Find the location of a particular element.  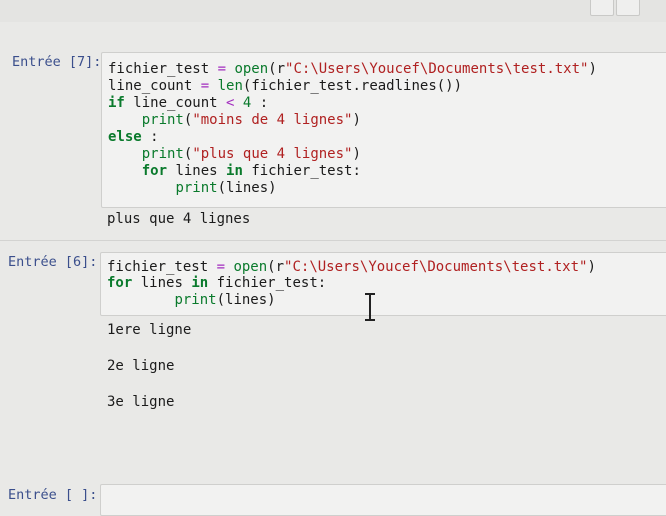

code-token: "plus que 4 lignes" is located at coordinates (272, 154).